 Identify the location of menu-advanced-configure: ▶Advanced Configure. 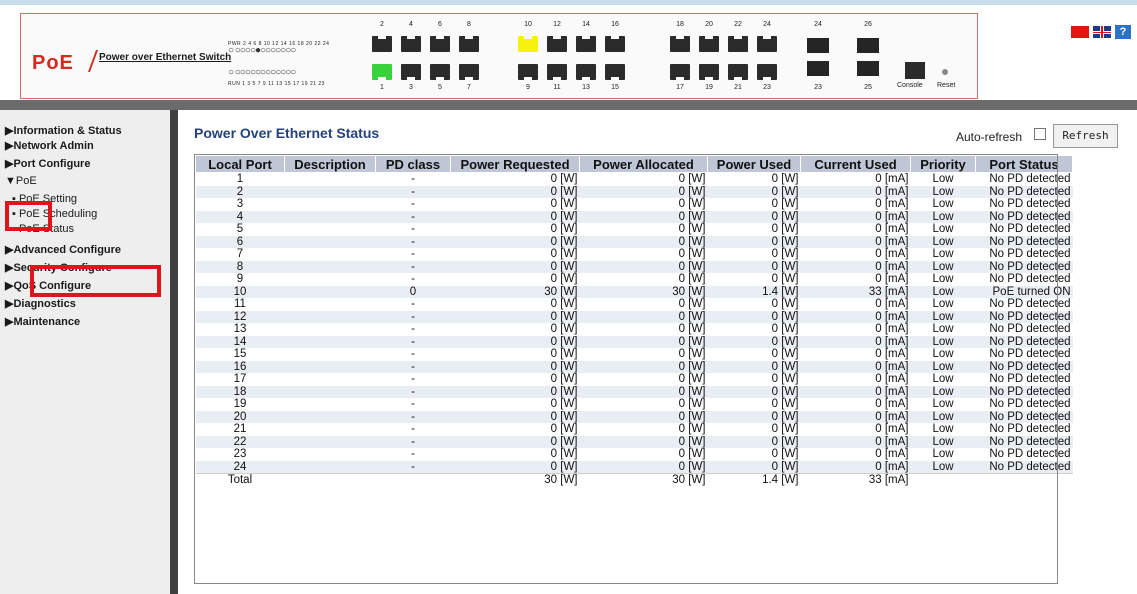
(63, 249).